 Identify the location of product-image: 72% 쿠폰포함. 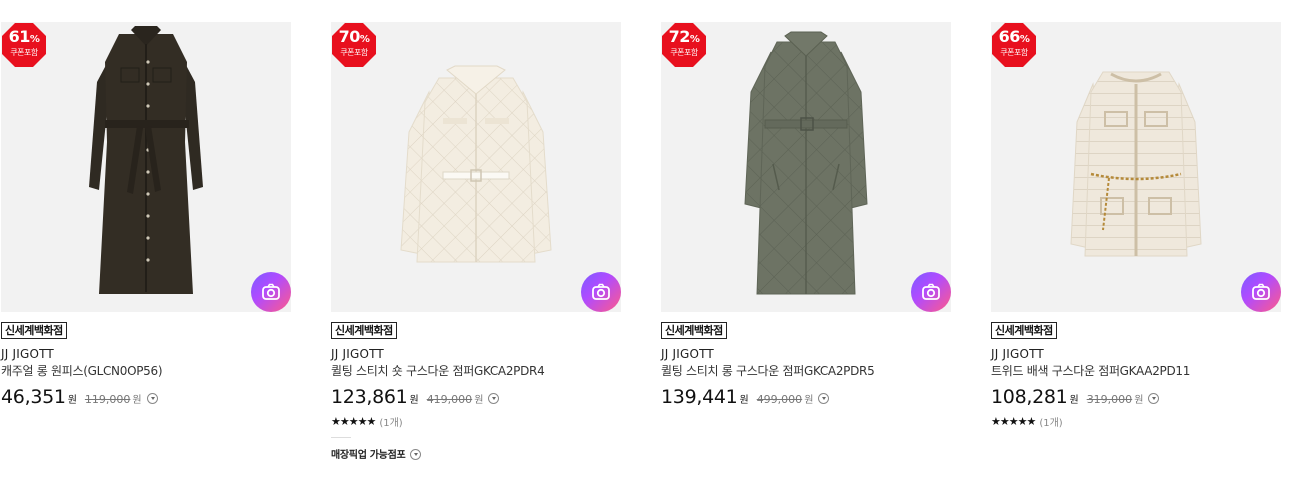
(806, 167).